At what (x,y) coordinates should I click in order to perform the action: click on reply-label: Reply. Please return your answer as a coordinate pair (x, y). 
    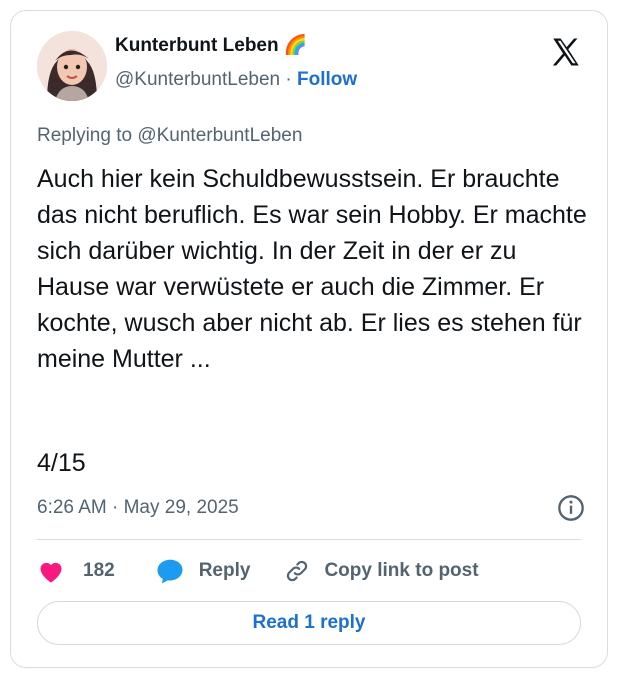
    Looking at the image, I should click on (224, 570).